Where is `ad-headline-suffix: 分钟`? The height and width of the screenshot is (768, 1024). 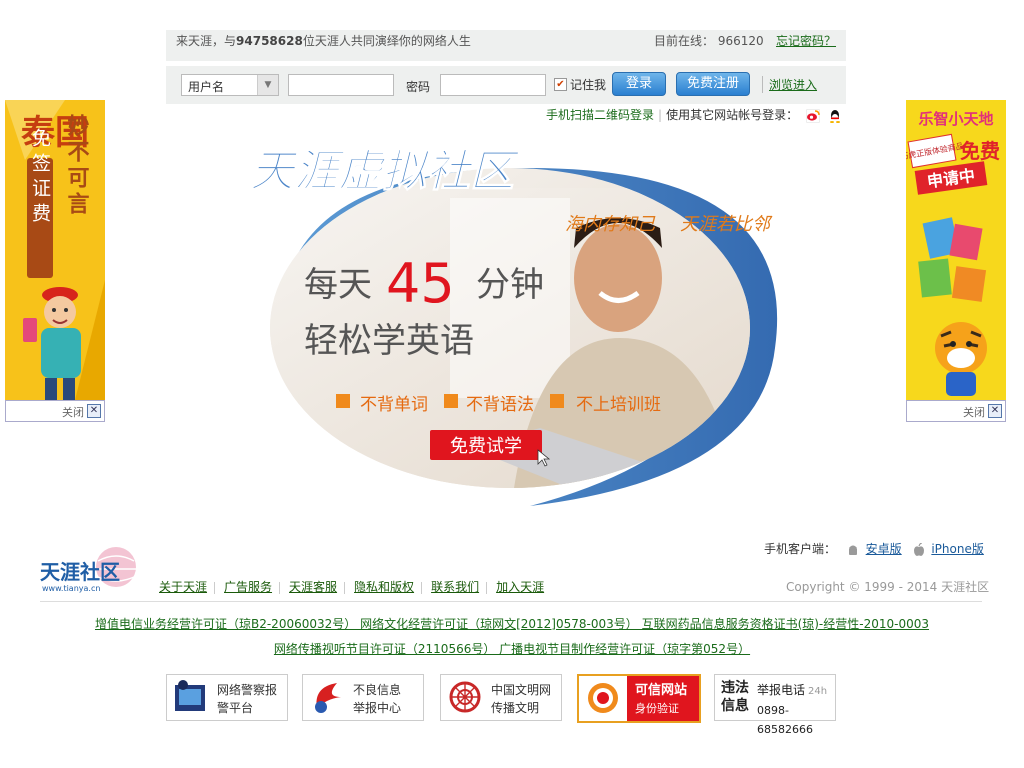 ad-headline-suffix: 分钟 is located at coordinates (510, 285).